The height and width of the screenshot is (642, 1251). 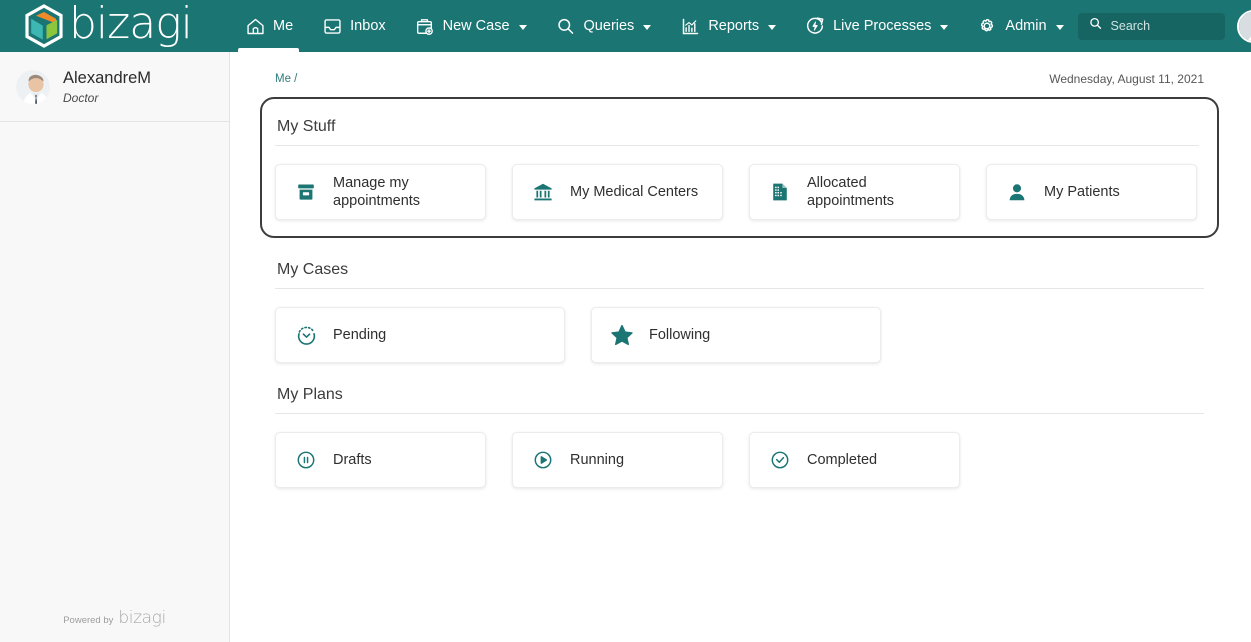 I want to click on tile-label: Pending, so click(x=360, y=334).